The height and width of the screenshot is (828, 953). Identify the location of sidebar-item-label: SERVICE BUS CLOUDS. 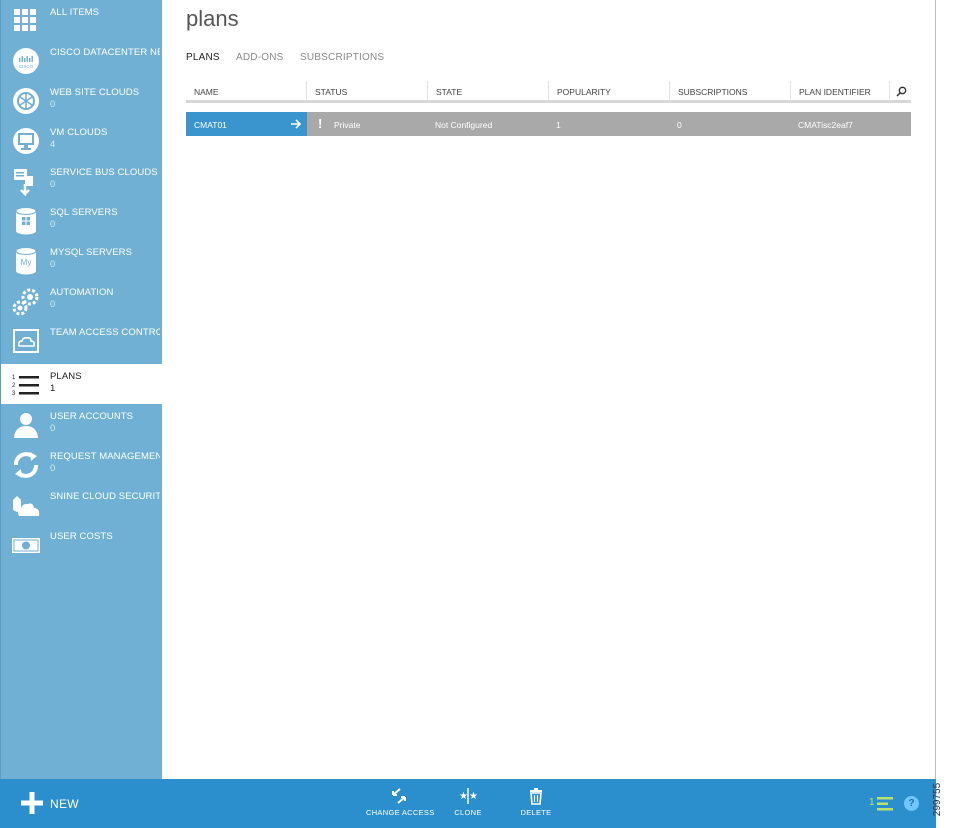
(104, 172).